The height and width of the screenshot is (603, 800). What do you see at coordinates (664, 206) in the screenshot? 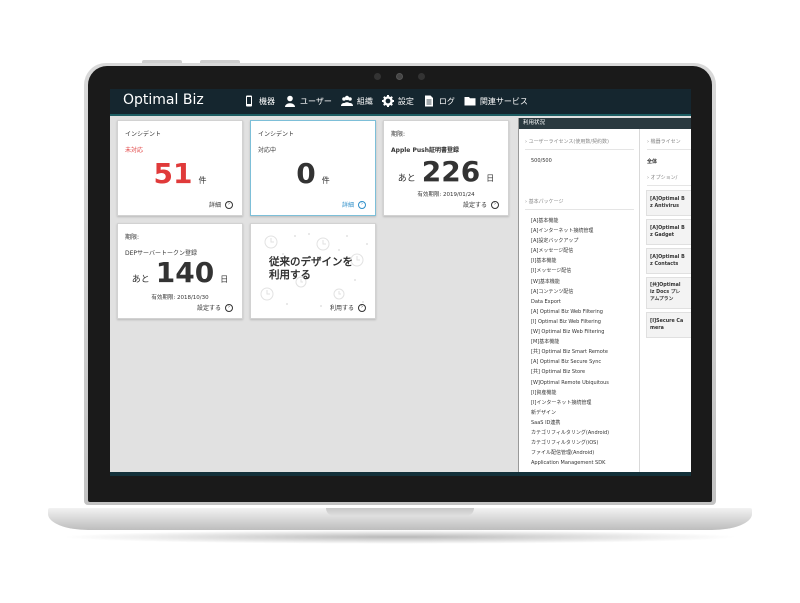
I see `option-line: z Antivirus` at bounding box center [664, 206].